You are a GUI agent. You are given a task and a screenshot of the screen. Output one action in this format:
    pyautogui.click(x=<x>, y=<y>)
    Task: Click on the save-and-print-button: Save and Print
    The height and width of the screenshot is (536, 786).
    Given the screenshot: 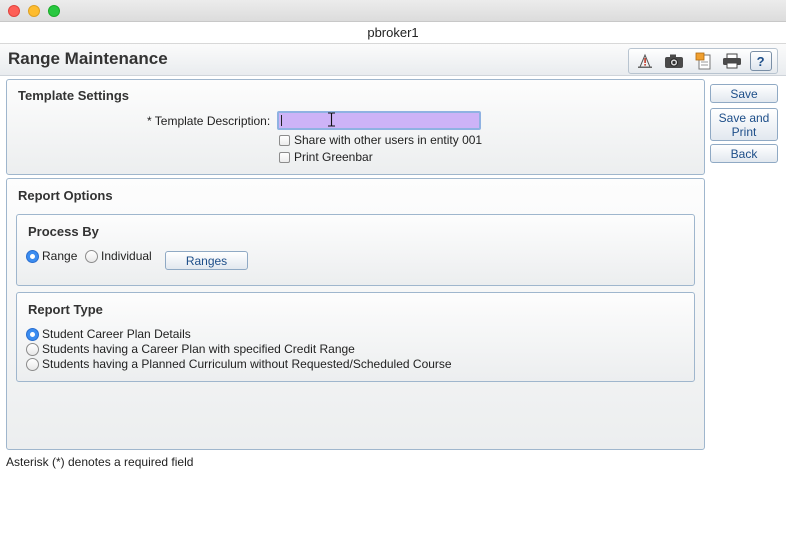 What is the action you would take?
    pyautogui.click(x=744, y=124)
    